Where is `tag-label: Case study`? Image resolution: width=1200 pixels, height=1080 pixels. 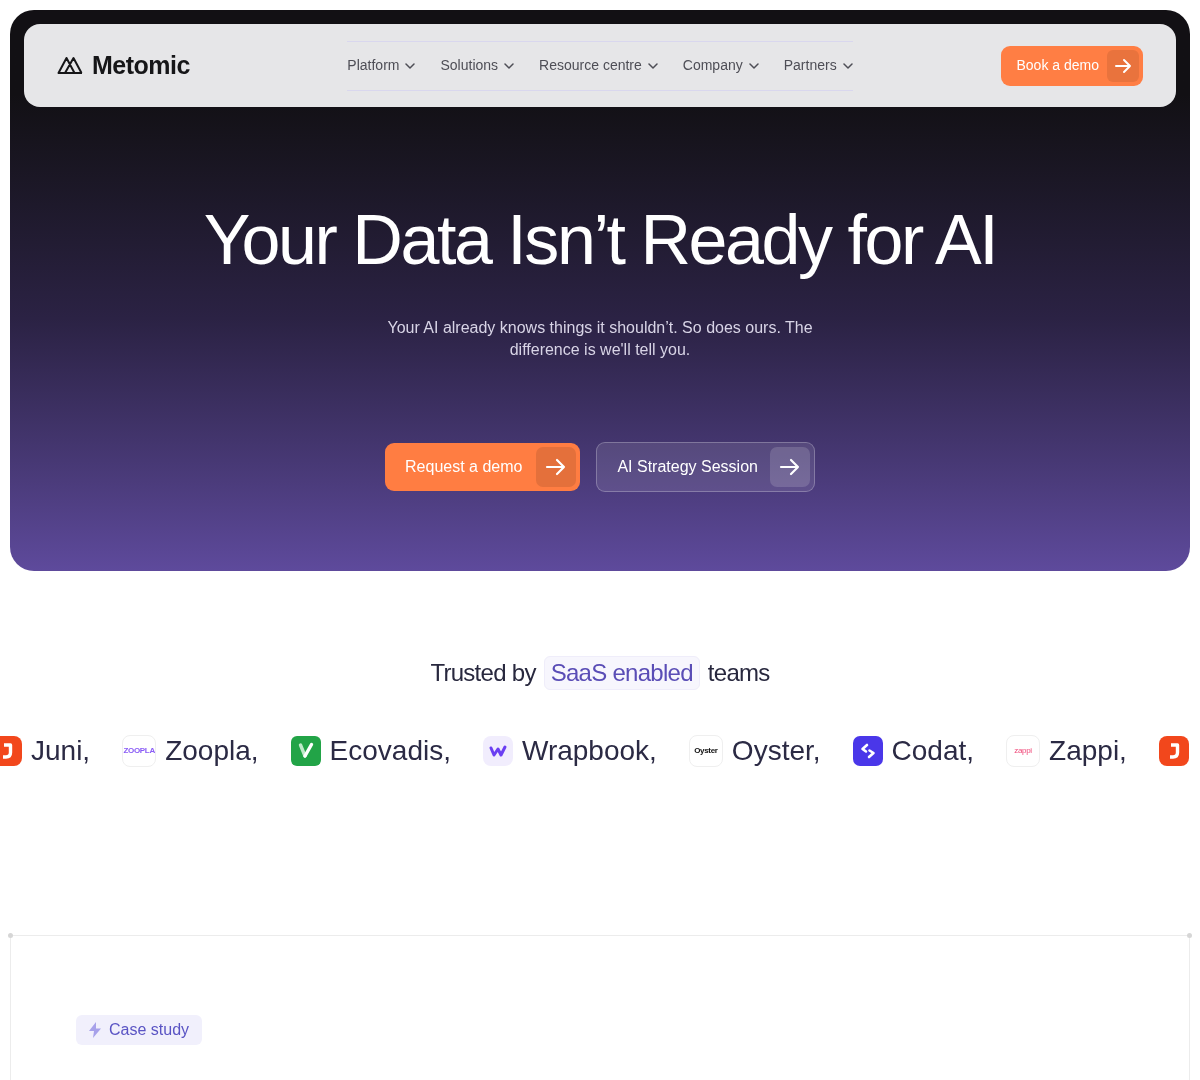
tag-label: Case study is located at coordinates (149, 1030).